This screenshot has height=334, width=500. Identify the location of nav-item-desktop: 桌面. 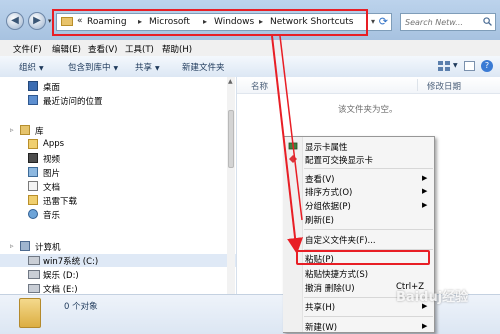
(118, 86).